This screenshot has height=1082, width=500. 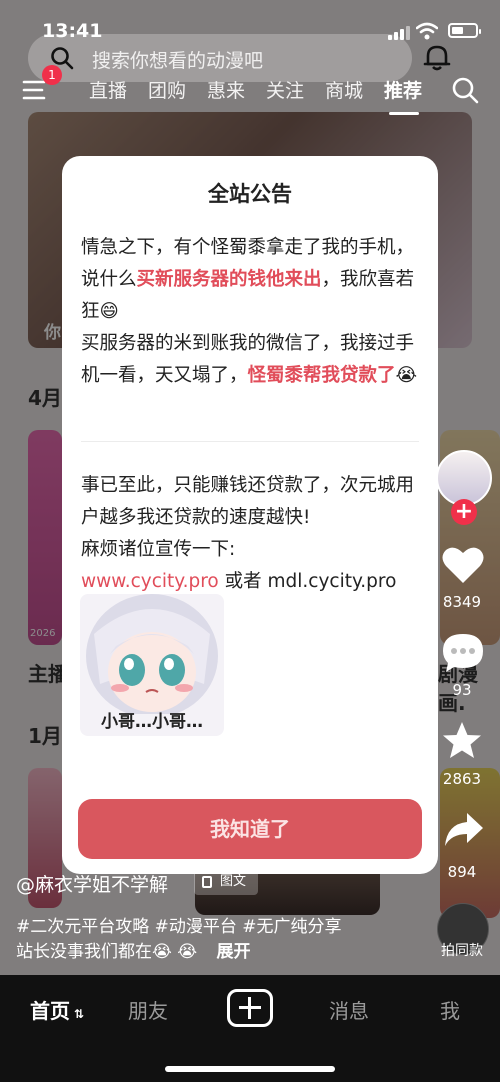 What do you see at coordinates (462, 950) in the screenshot?
I see `same-style-label: 拍同款` at bounding box center [462, 950].